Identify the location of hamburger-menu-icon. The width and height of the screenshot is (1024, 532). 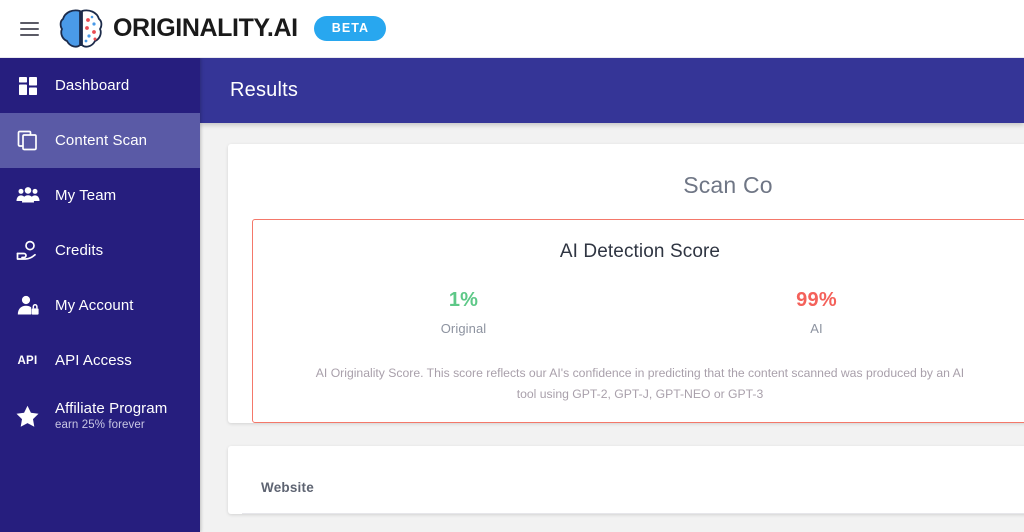
(29, 29).